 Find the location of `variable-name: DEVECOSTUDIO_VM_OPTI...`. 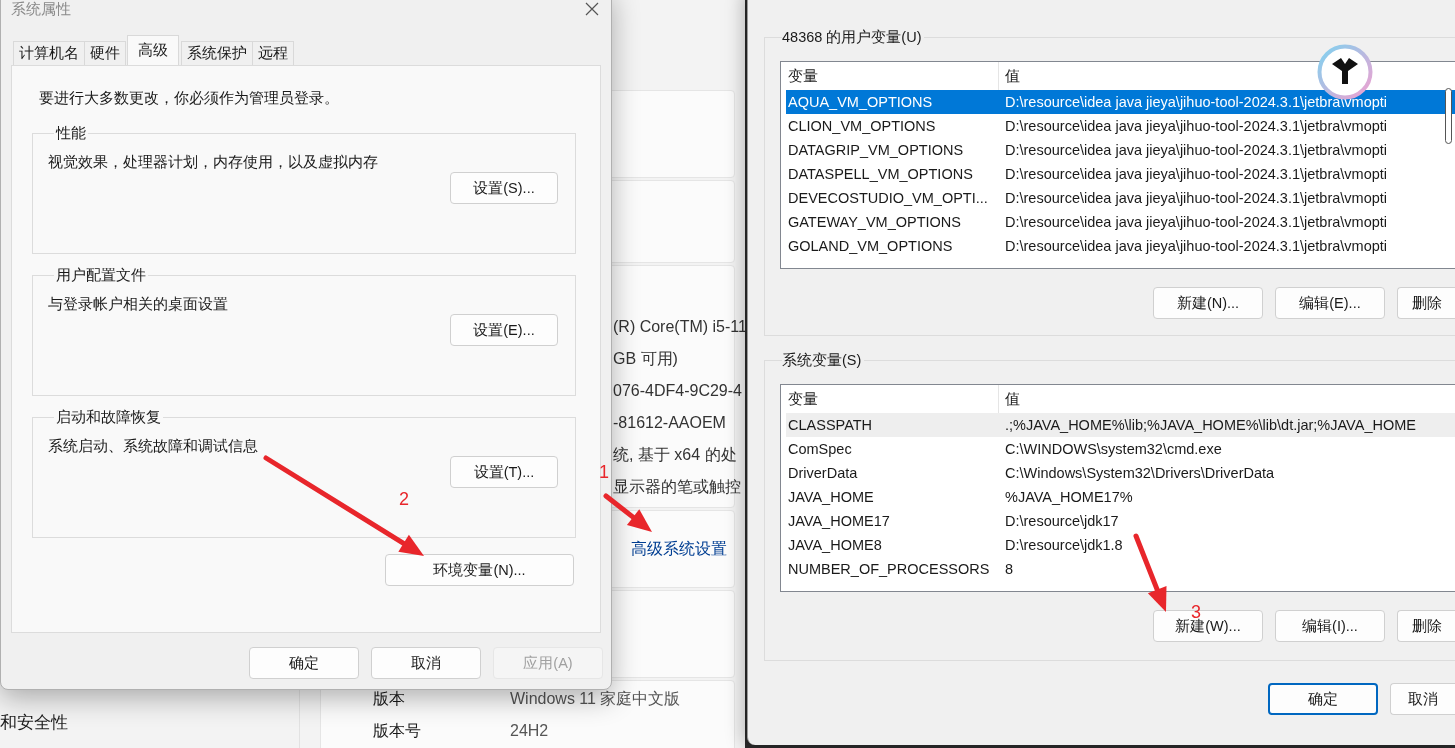

variable-name: DEVECOSTUDIO_VM_OPTI... is located at coordinates (888, 198).